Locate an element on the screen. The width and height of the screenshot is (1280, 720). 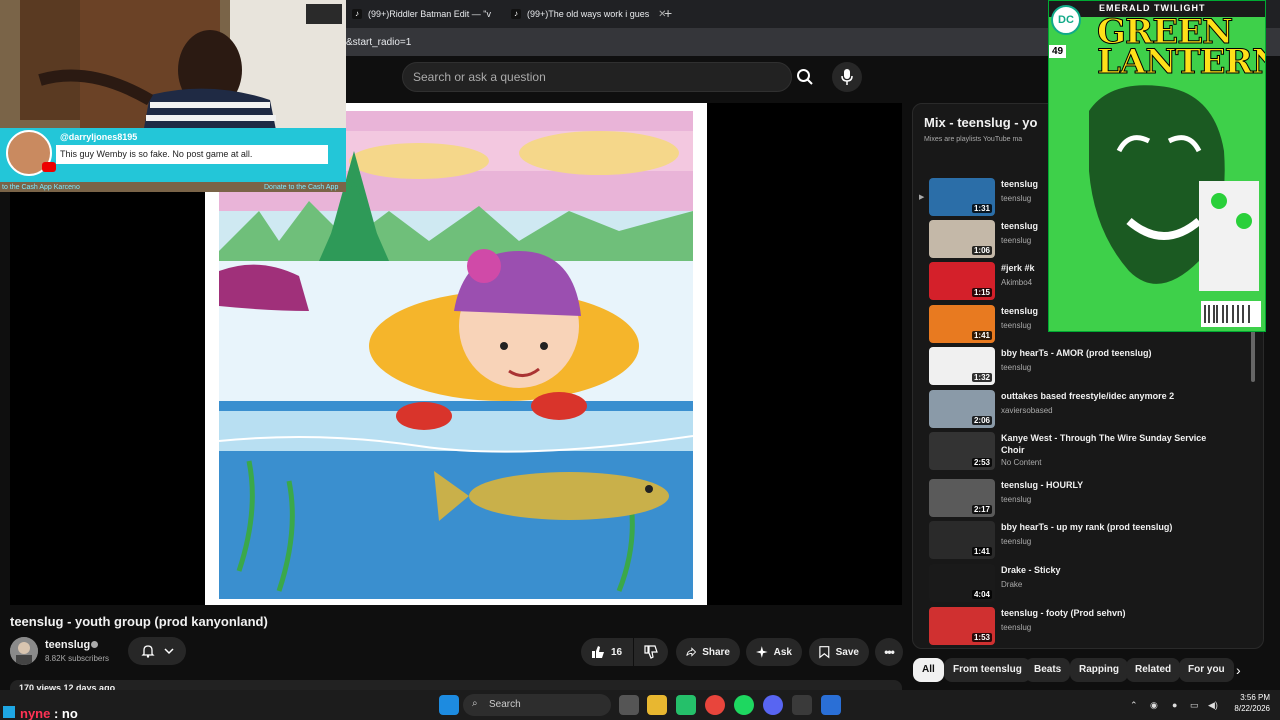
bookmark-icon is located at coordinates (824, 652).